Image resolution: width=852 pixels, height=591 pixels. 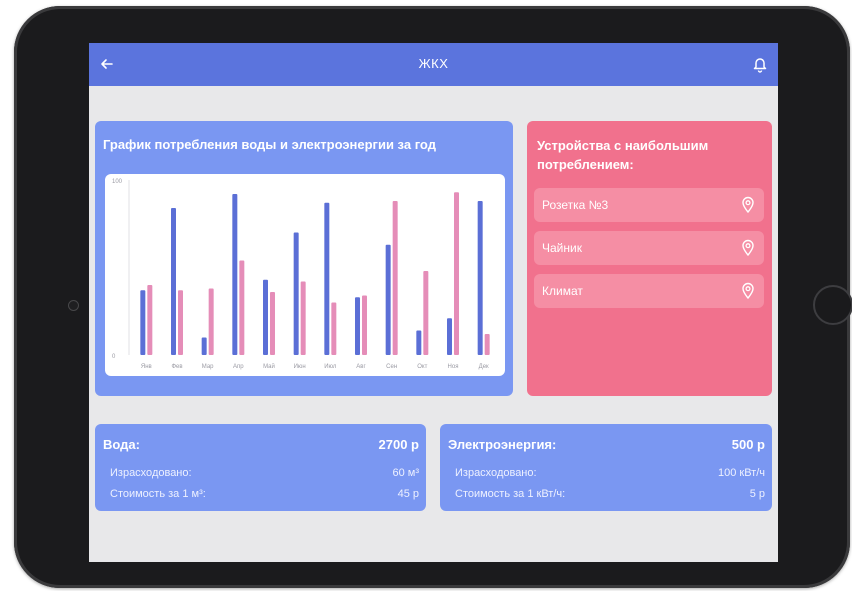 What do you see at coordinates (117, 182) in the screenshot?
I see `y-tick-label: 100` at bounding box center [117, 182].